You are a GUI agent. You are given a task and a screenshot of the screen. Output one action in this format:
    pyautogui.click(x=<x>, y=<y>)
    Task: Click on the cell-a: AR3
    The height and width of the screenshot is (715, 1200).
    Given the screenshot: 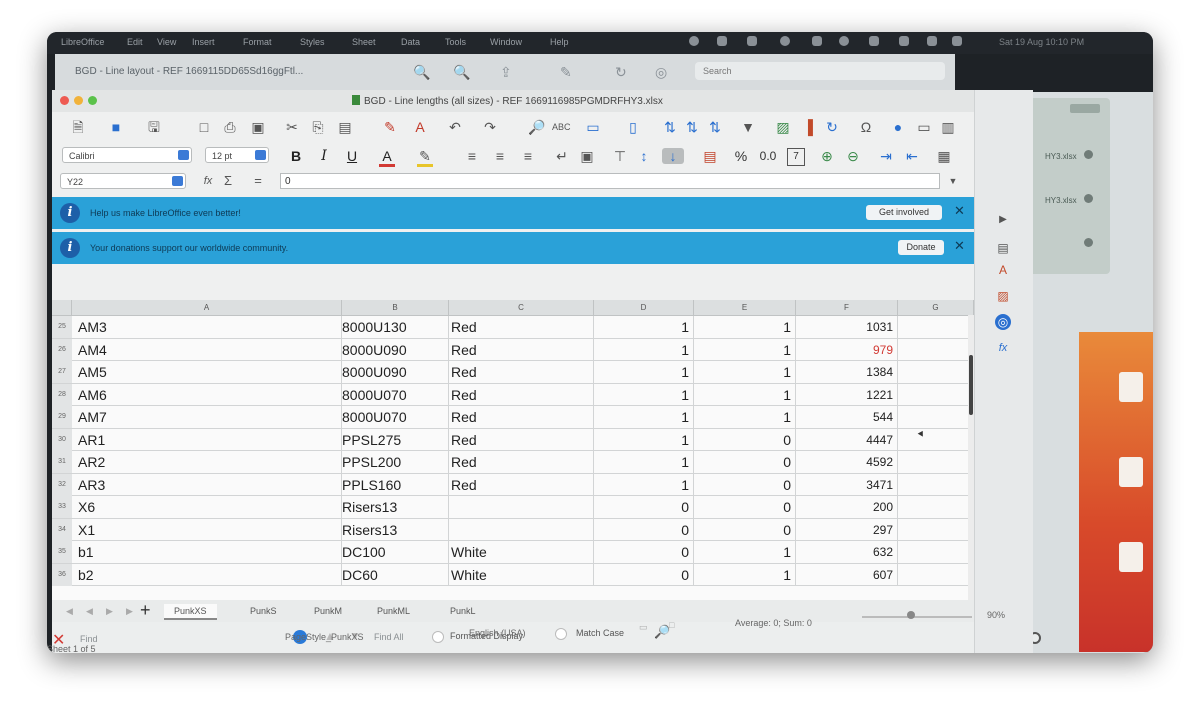 What is the action you would take?
    pyautogui.click(x=207, y=484)
    